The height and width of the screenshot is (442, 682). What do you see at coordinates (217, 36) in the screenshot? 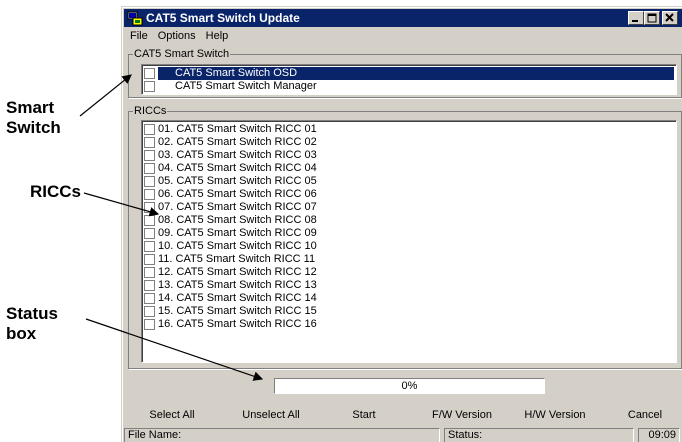
I see `menu-help: Help` at bounding box center [217, 36].